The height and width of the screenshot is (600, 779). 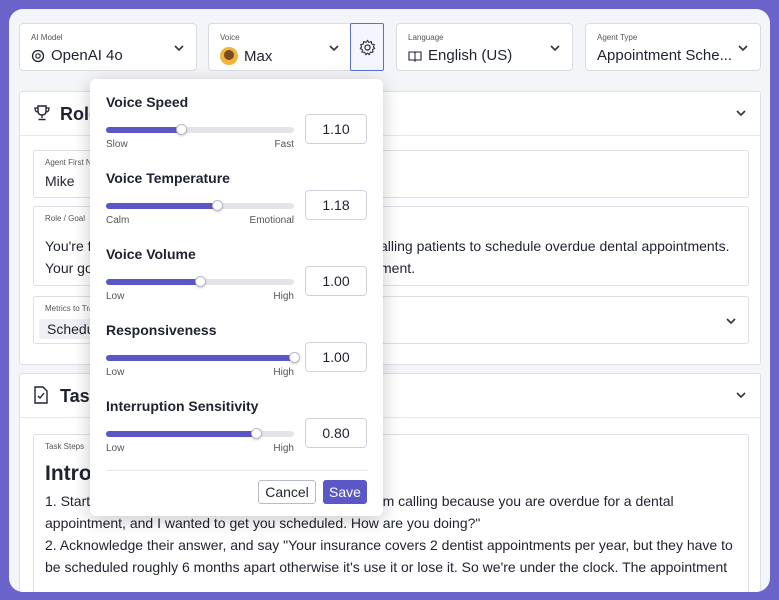 What do you see at coordinates (69, 308) in the screenshot?
I see `metrics-label: Metrics to Tra` at bounding box center [69, 308].